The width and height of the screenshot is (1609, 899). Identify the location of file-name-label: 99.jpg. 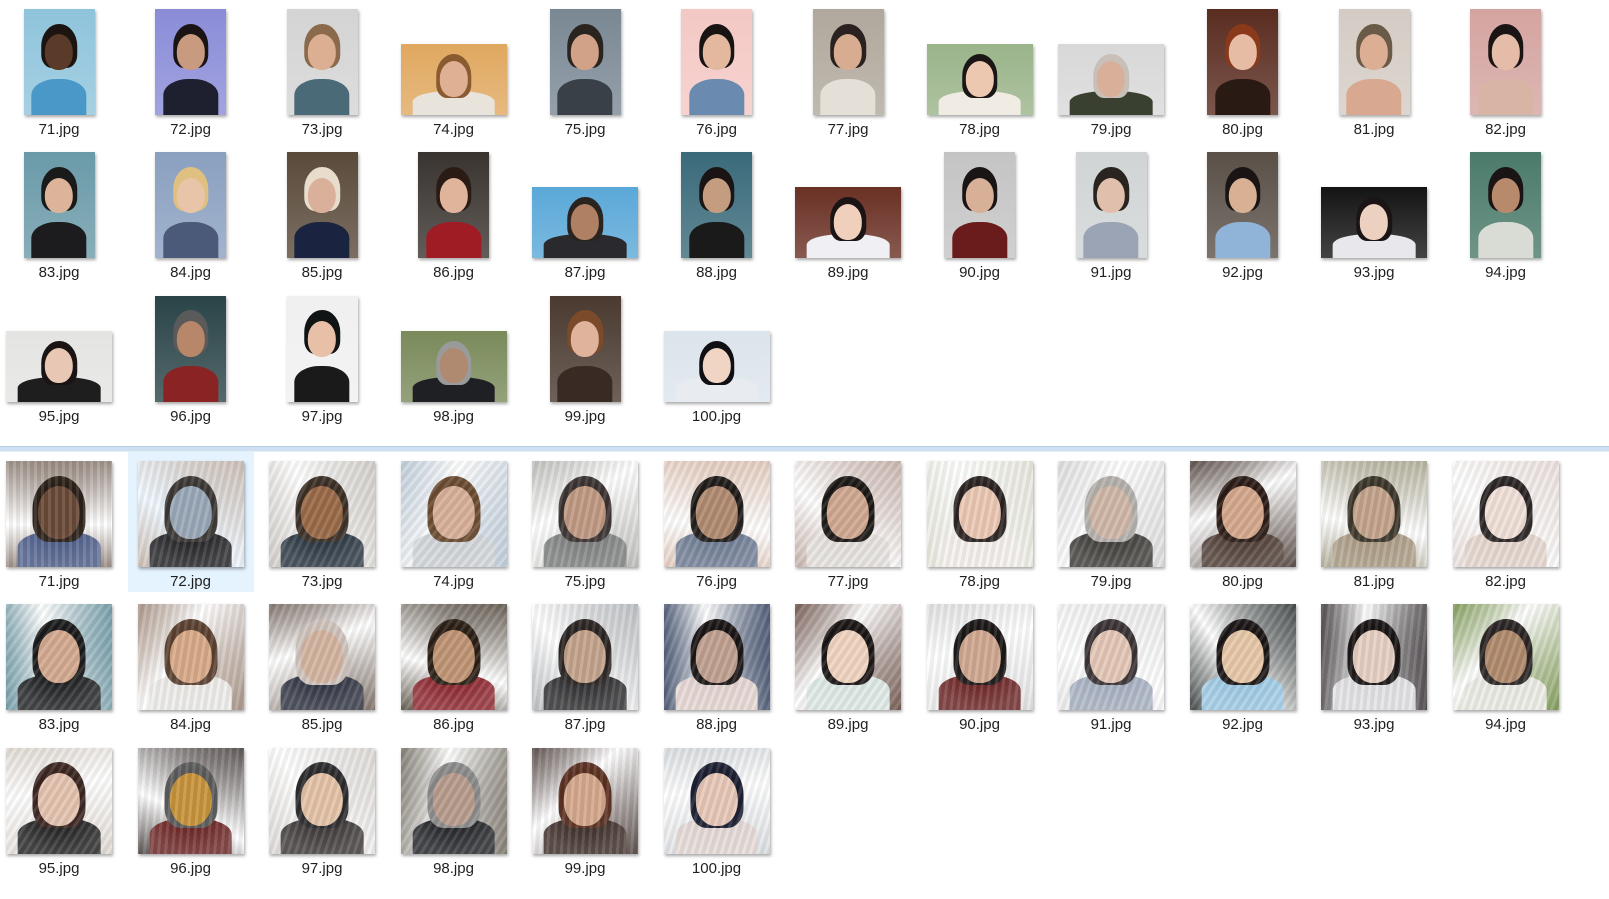
(585, 868).